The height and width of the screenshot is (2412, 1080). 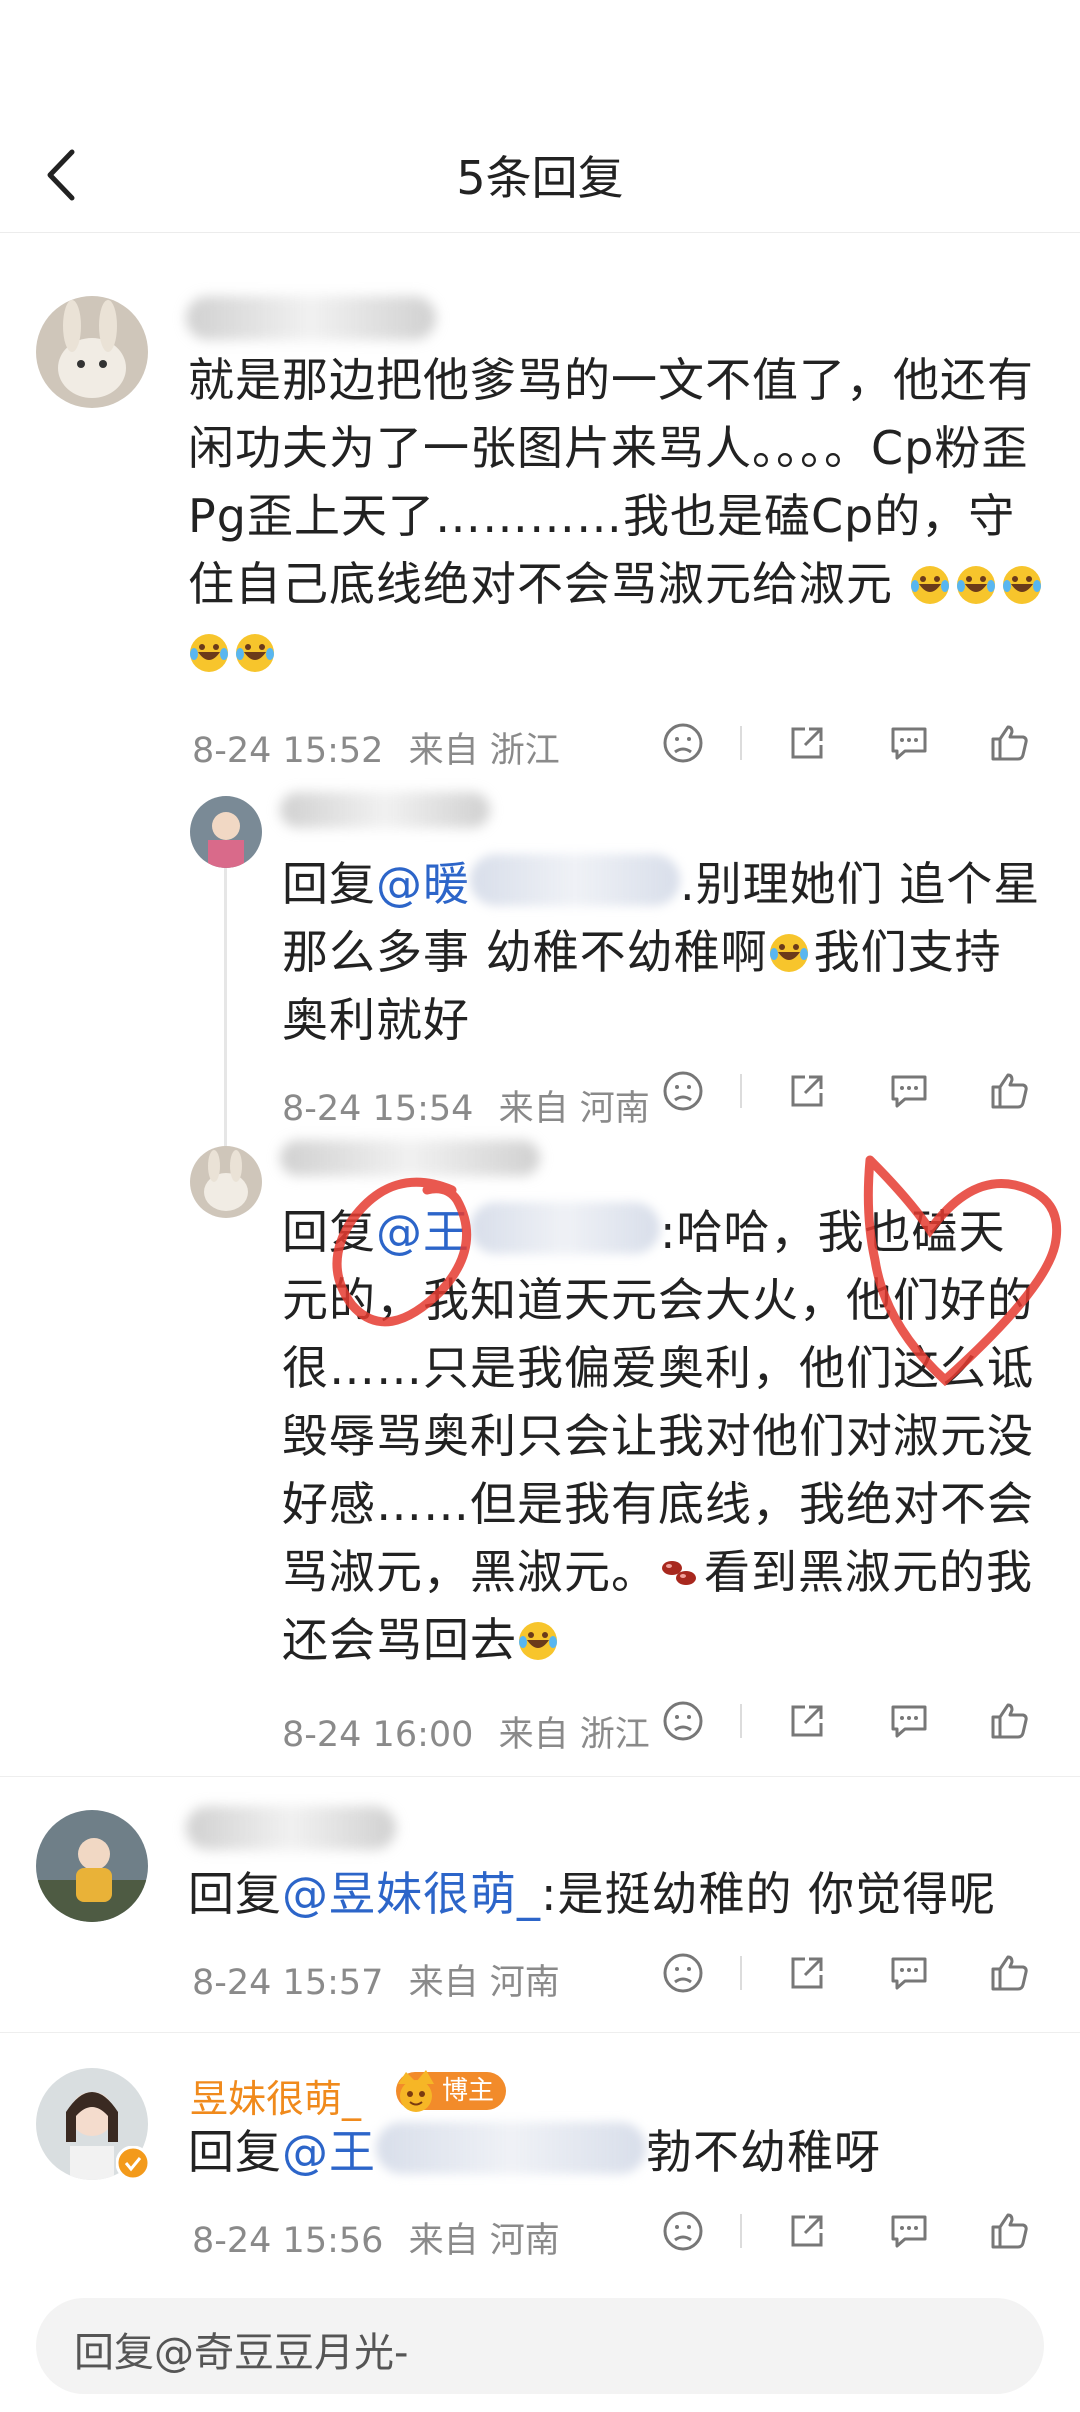 What do you see at coordinates (275, 2095) in the screenshot?
I see `author-name: 昱妹很萌_` at bounding box center [275, 2095].